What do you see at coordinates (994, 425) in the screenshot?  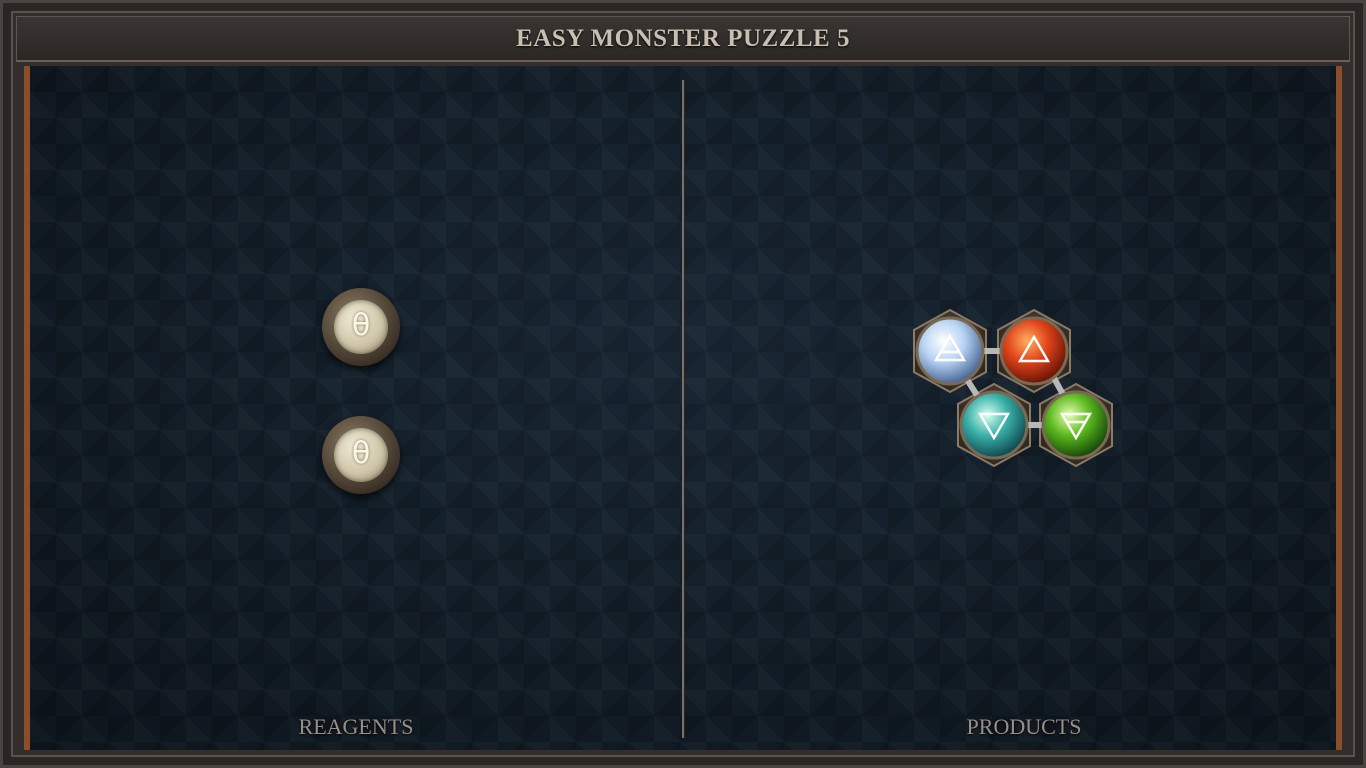 I see `water-atom` at bounding box center [994, 425].